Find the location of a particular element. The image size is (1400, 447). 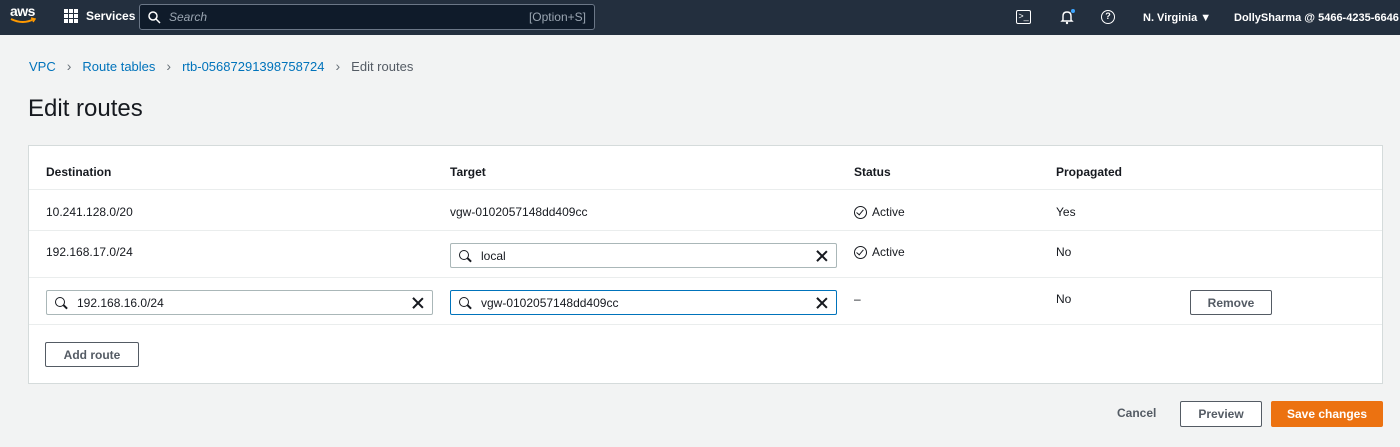

target-field: local is located at coordinates (643, 255).